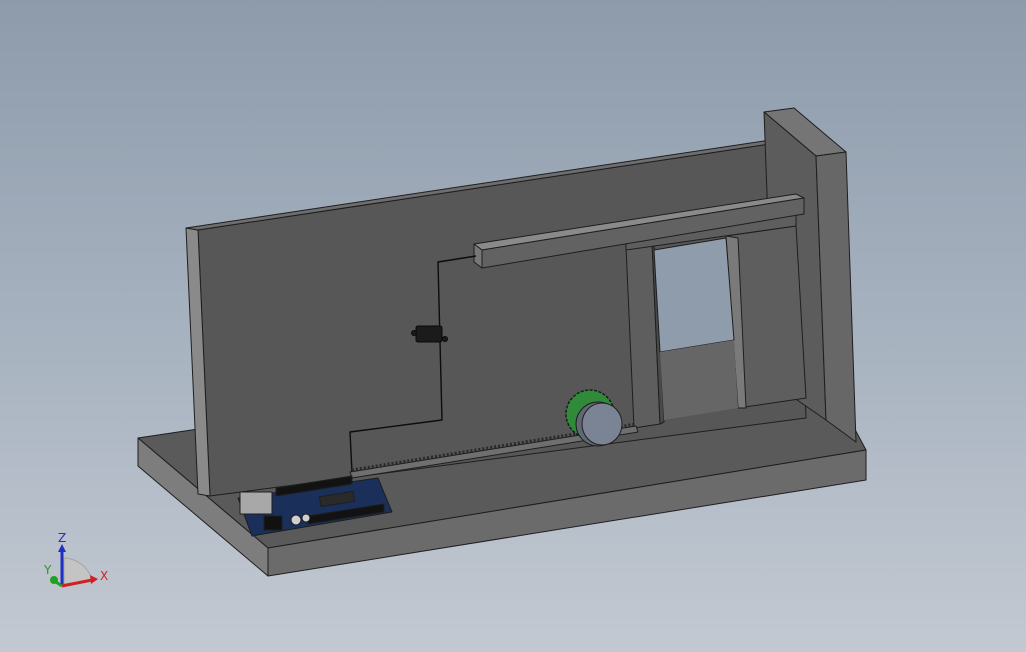 The width and height of the screenshot is (1026, 652). Describe the element at coordinates (414, 333) in the screenshot. I see `limit-switch-pin-left` at that location.